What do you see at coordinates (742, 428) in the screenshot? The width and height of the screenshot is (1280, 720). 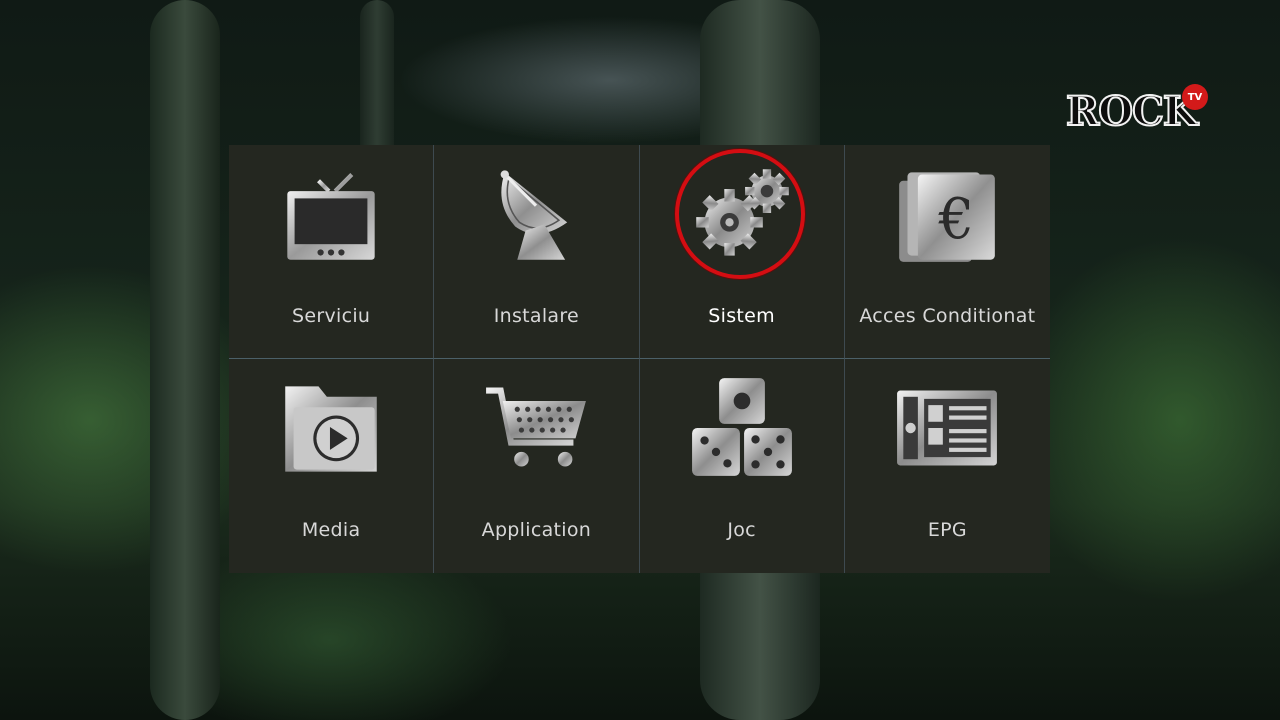 I see `dice-icon` at bounding box center [742, 428].